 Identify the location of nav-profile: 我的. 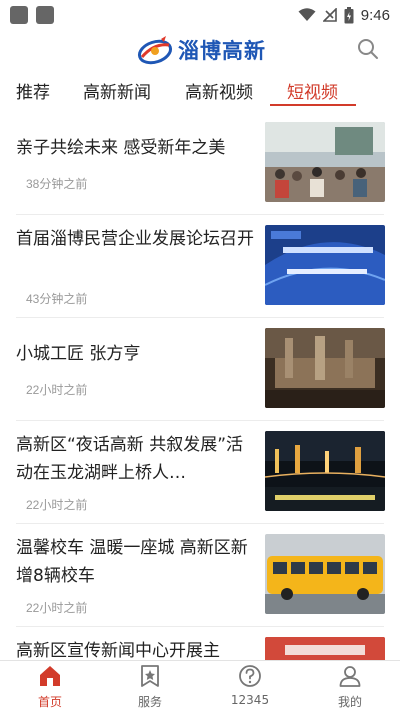
(350, 687).